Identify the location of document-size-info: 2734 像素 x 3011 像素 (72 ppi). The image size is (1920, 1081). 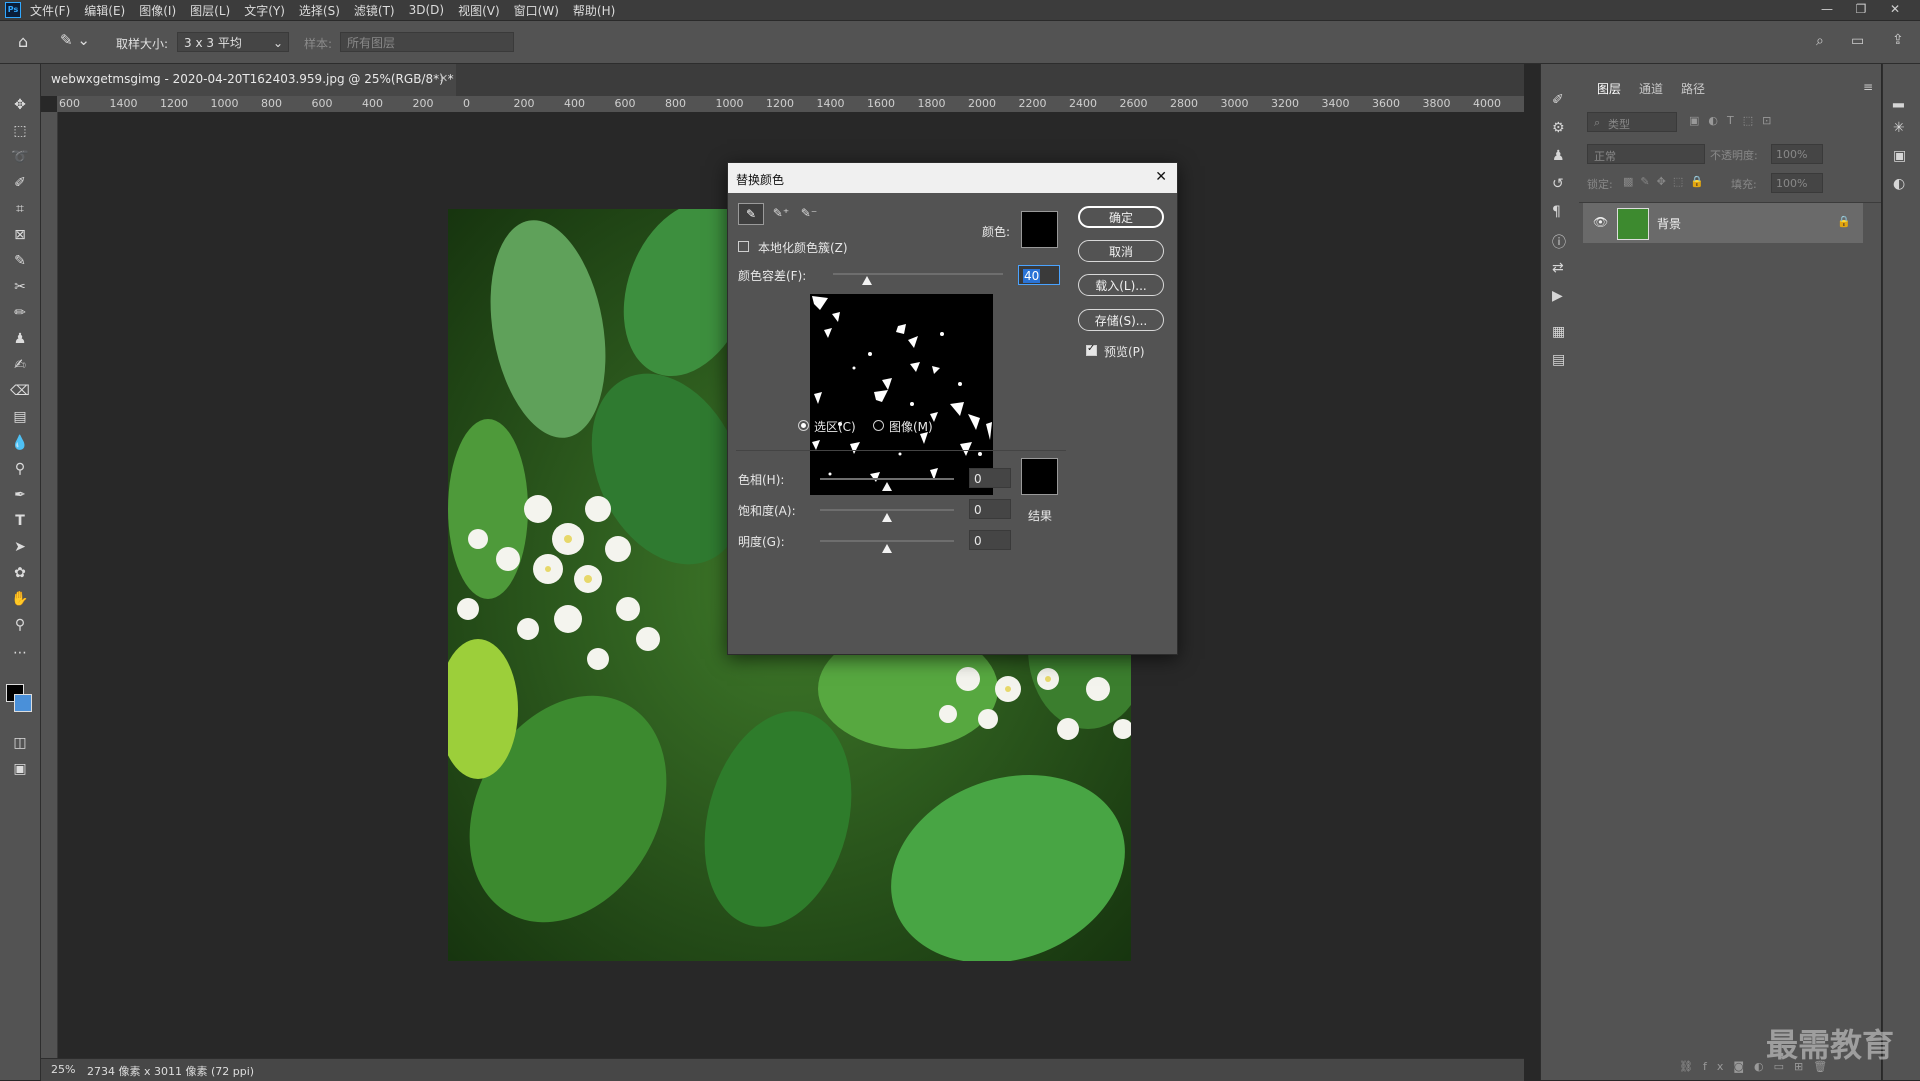
(170, 1071).